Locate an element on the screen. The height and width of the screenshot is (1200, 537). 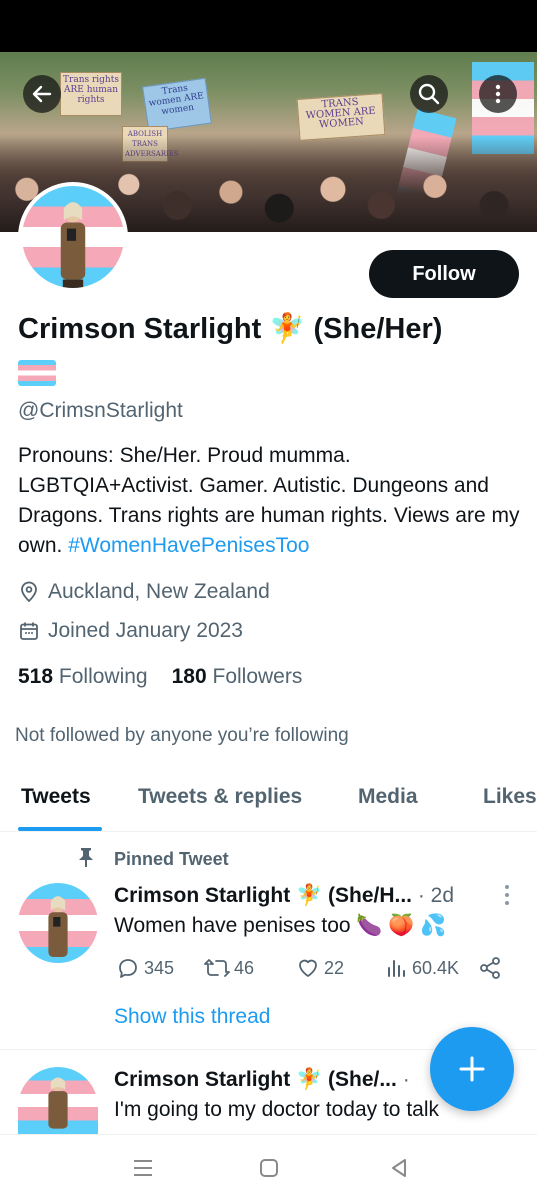
tweet-text: Women have penises too 🍆 🍑 💦 is located at coordinates (280, 925).